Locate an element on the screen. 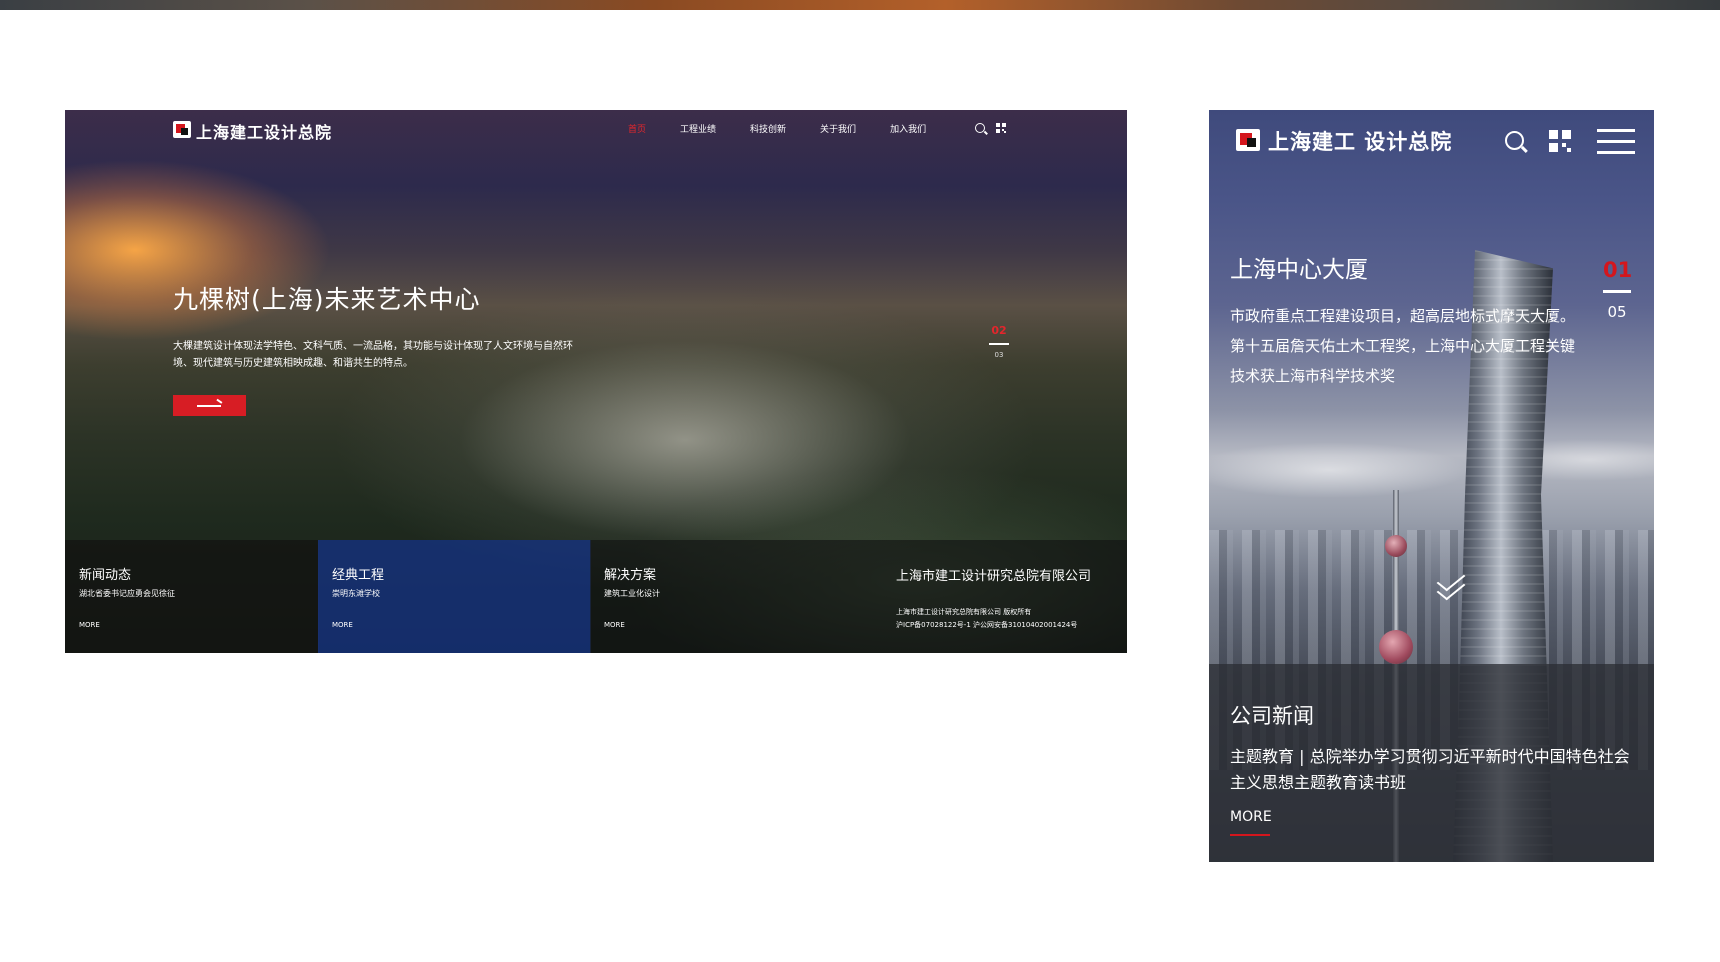 This screenshot has height=962, width=1720. hamburger-menu-icon is located at coordinates (1616, 141).